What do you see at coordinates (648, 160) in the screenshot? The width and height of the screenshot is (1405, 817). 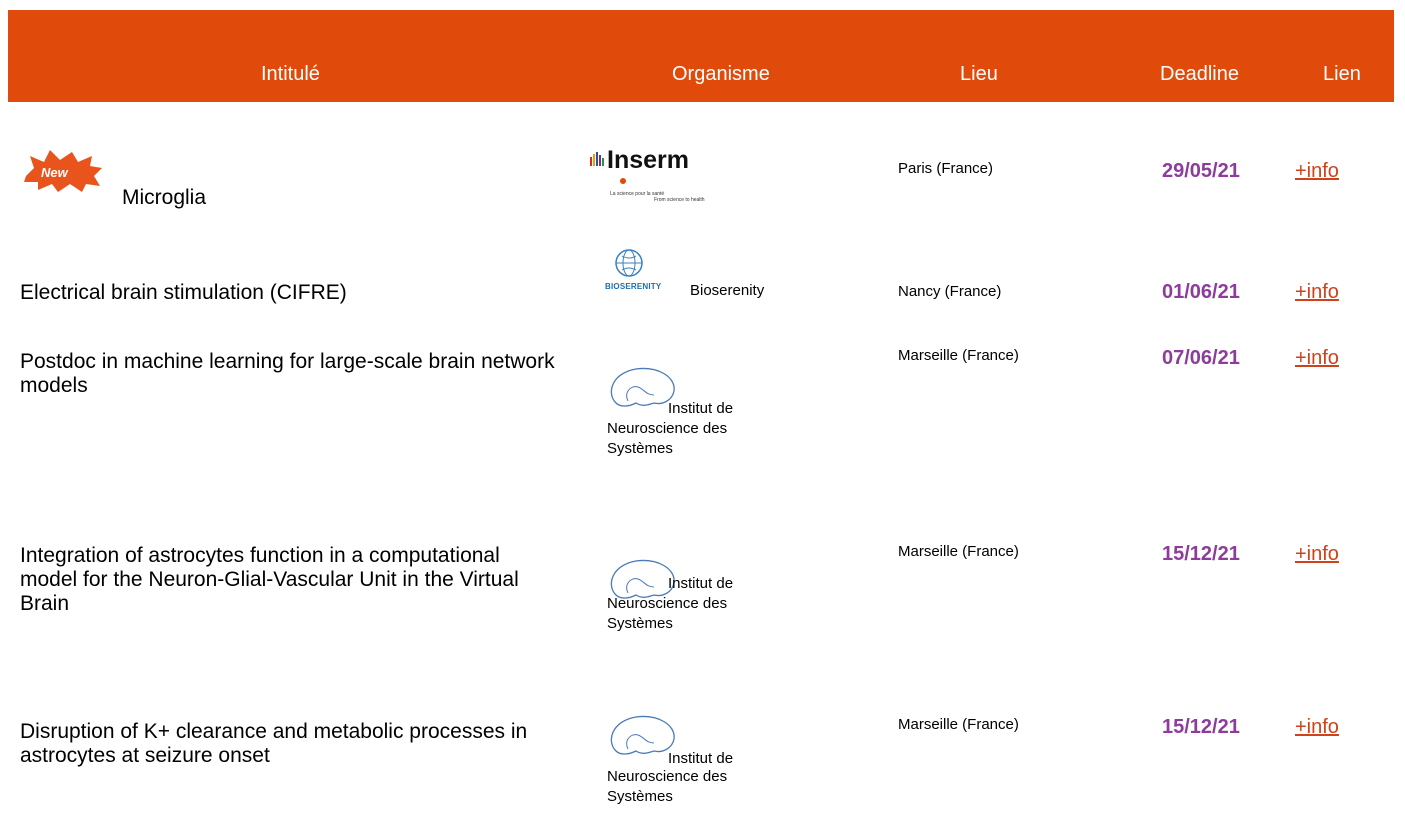 I see `inserm-wordmark: Inserm` at bounding box center [648, 160].